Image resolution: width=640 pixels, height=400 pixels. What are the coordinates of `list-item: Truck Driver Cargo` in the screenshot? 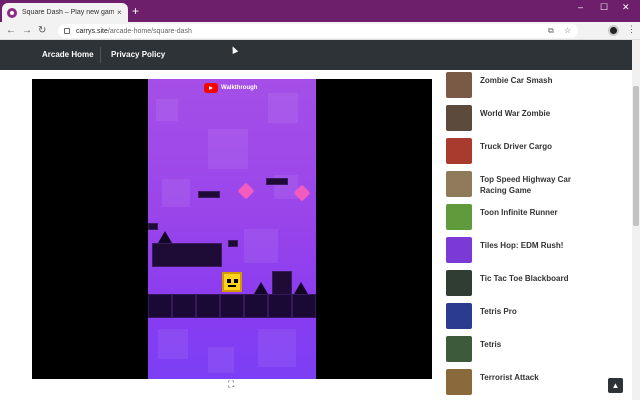 It's located at (518, 152).